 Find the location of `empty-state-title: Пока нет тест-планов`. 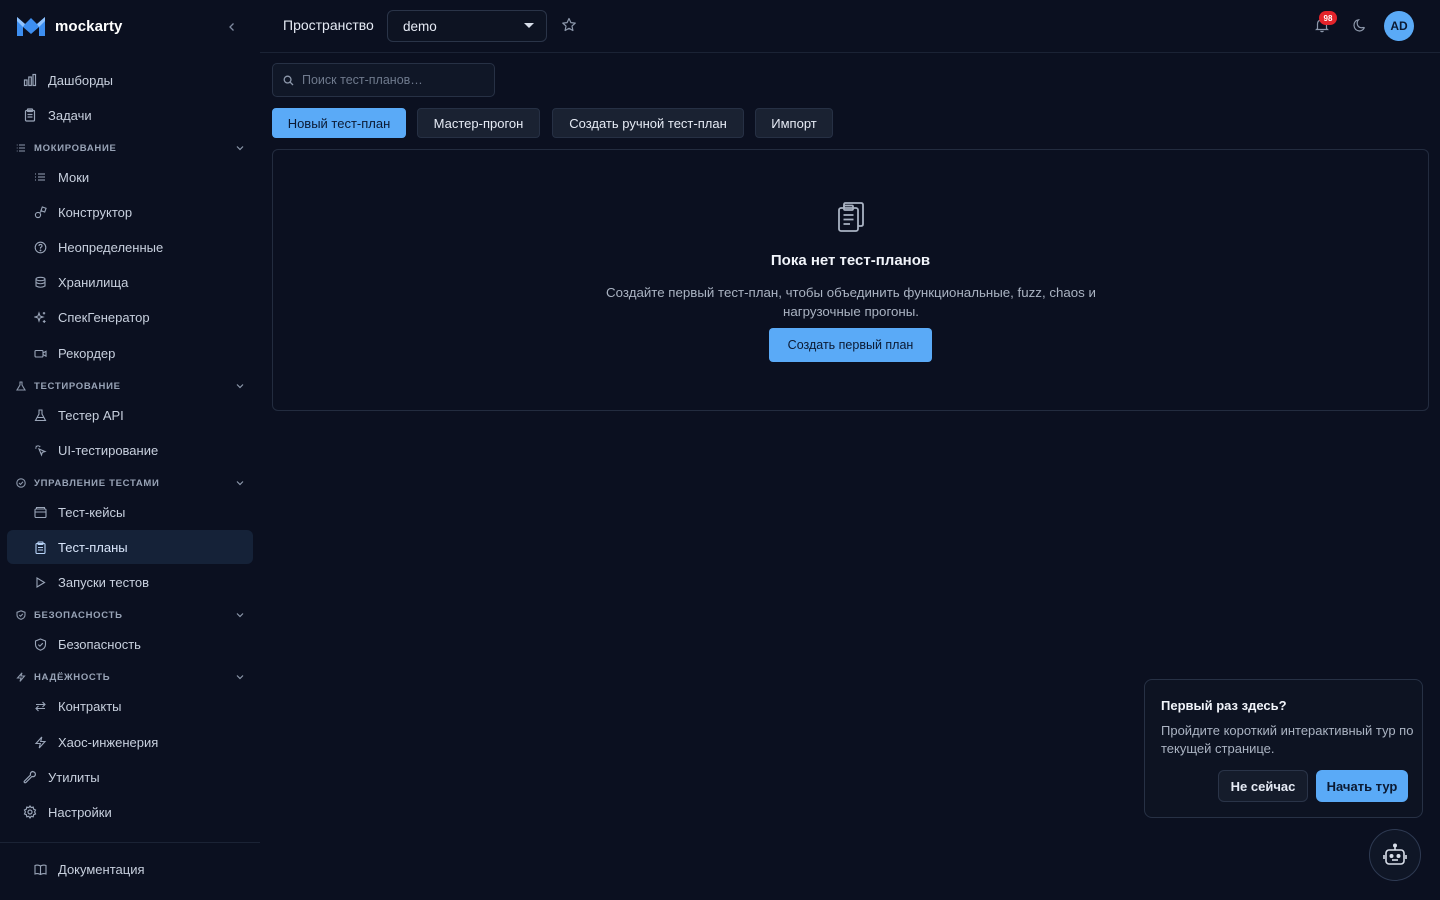

empty-state-title: Пока нет тест-планов is located at coordinates (850, 260).